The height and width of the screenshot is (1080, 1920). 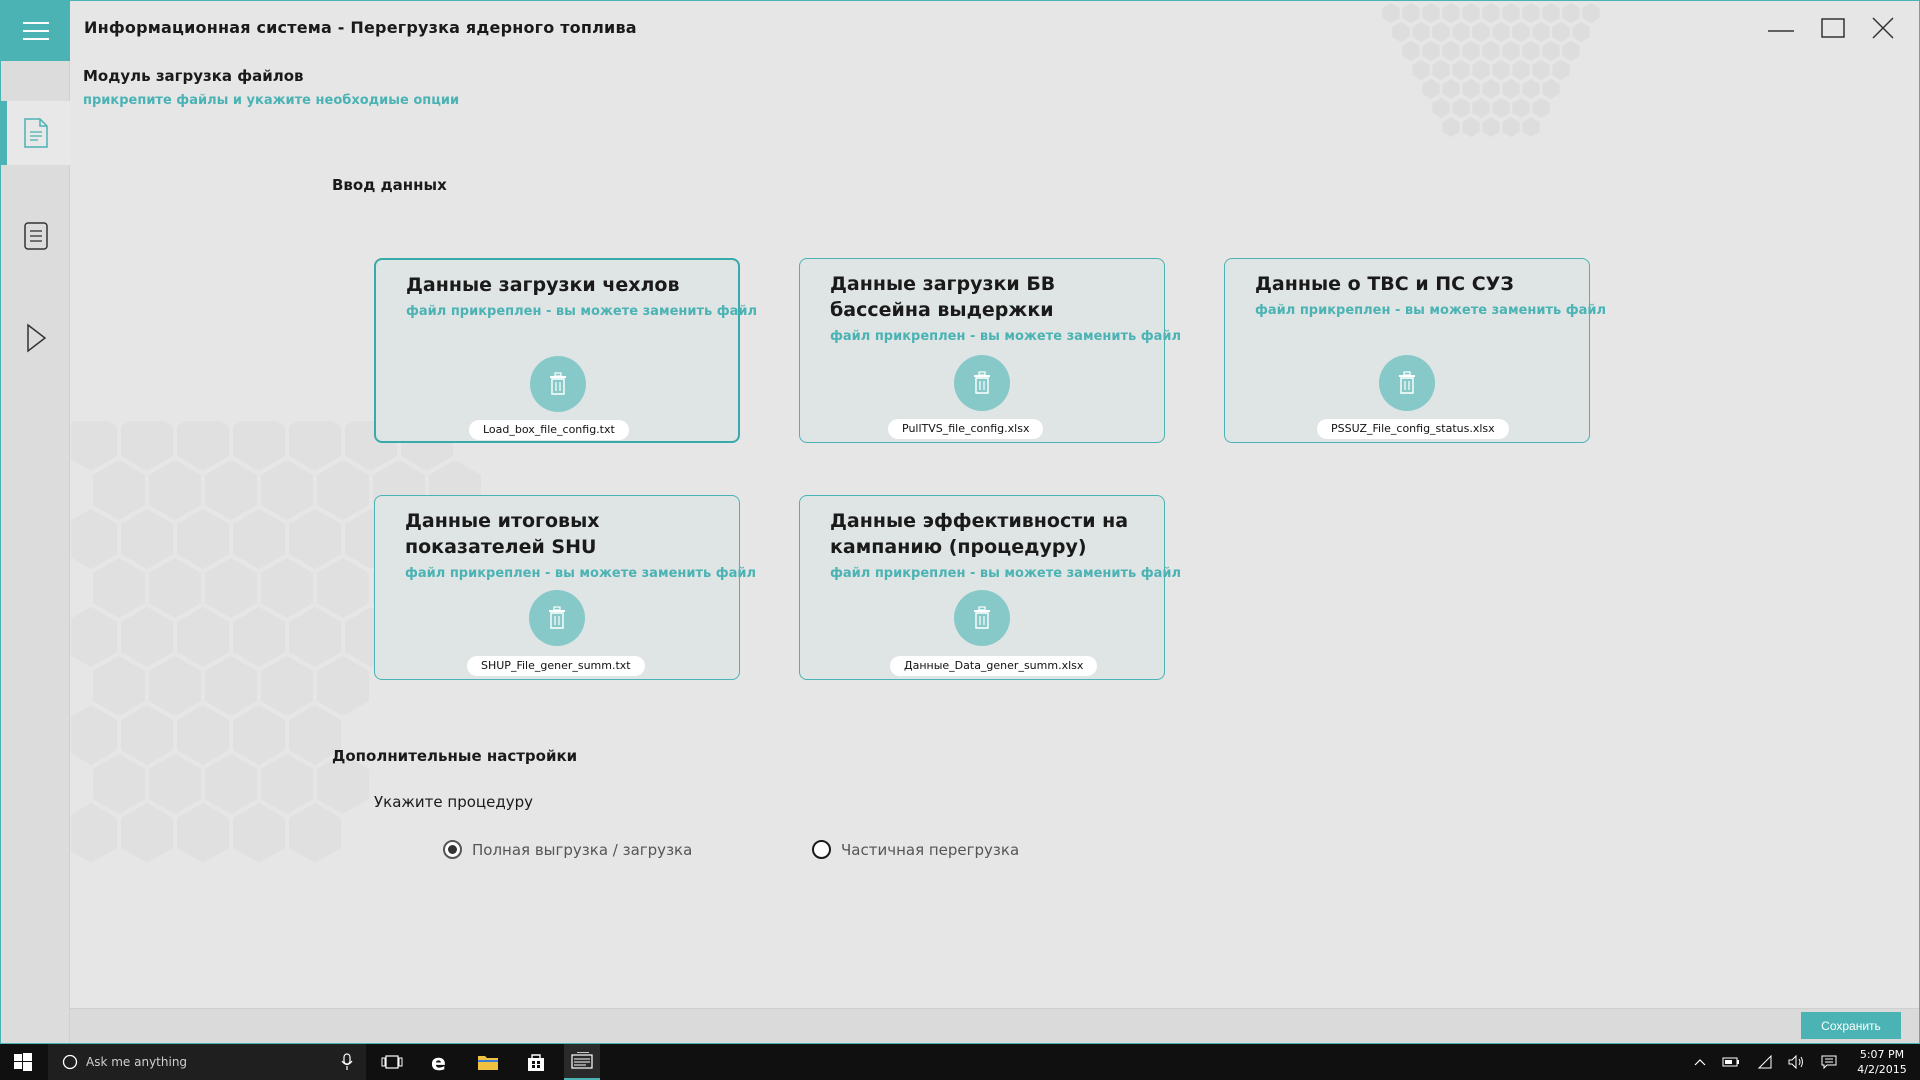 What do you see at coordinates (582, 1062) in the screenshot?
I see `active-app-button` at bounding box center [582, 1062].